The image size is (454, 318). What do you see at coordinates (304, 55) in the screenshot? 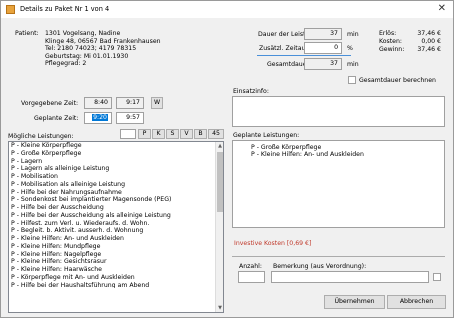
I see `zusatz-underline` at bounding box center [304, 55].